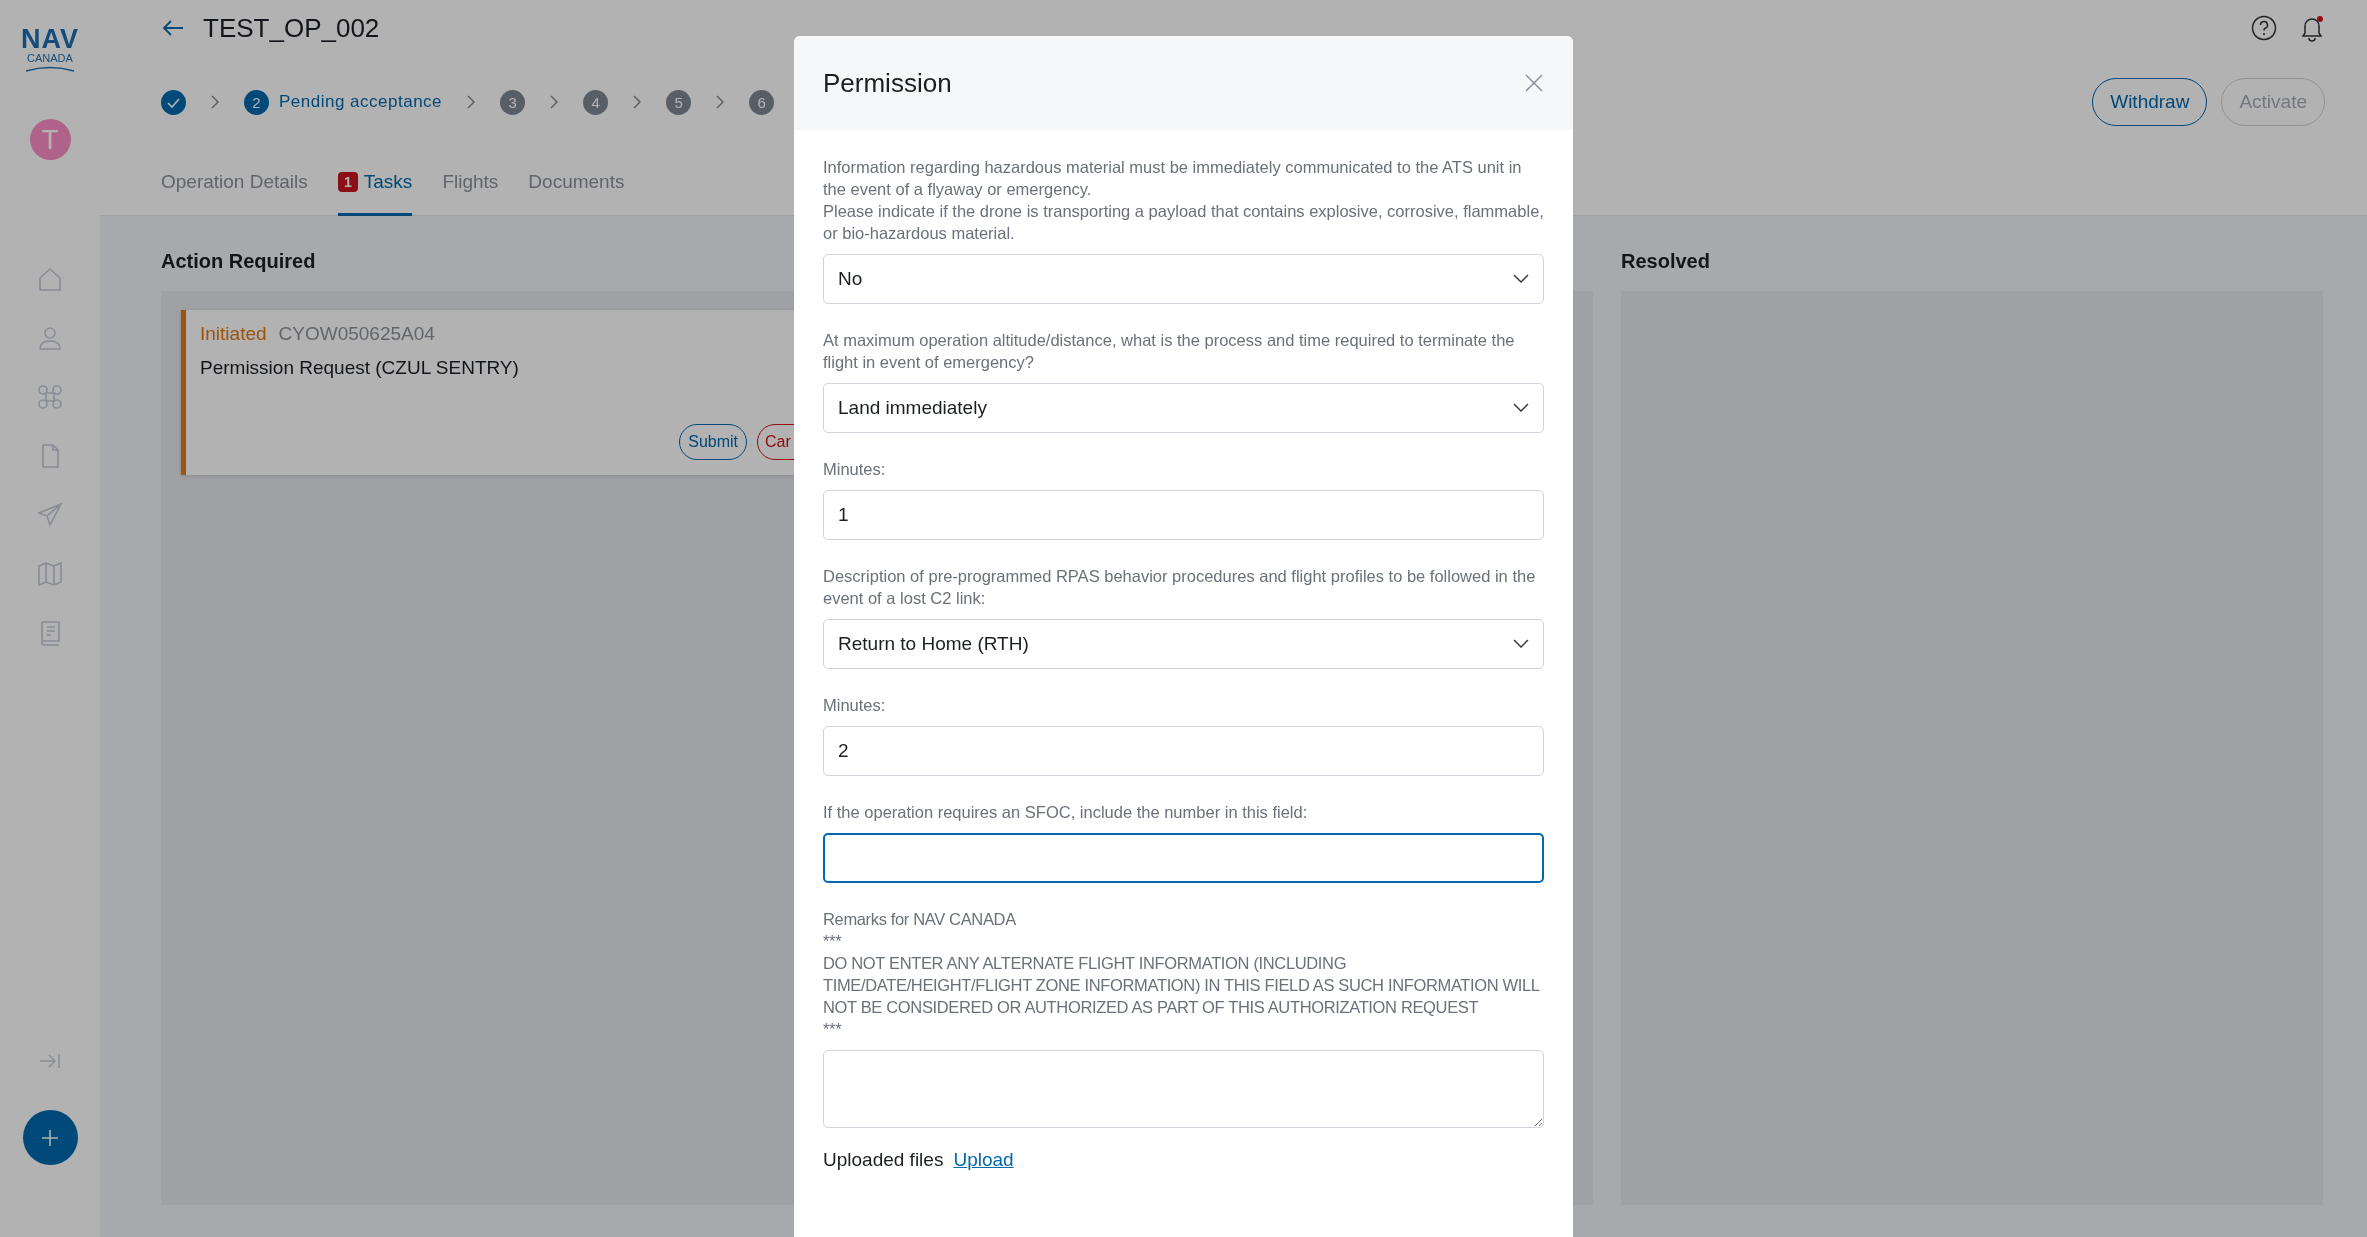 The image size is (2367, 1237). What do you see at coordinates (887, 83) in the screenshot?
I see `modal-title: Permission` at bounding box center [887, 83].